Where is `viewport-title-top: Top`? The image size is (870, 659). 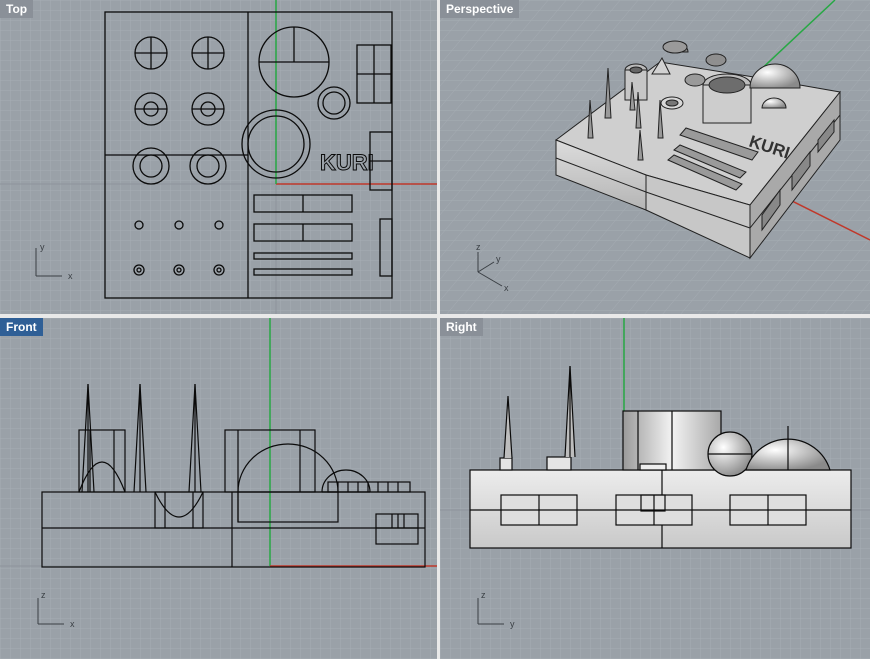 viewport-title-top: Top is located at coordinates (17, 9).